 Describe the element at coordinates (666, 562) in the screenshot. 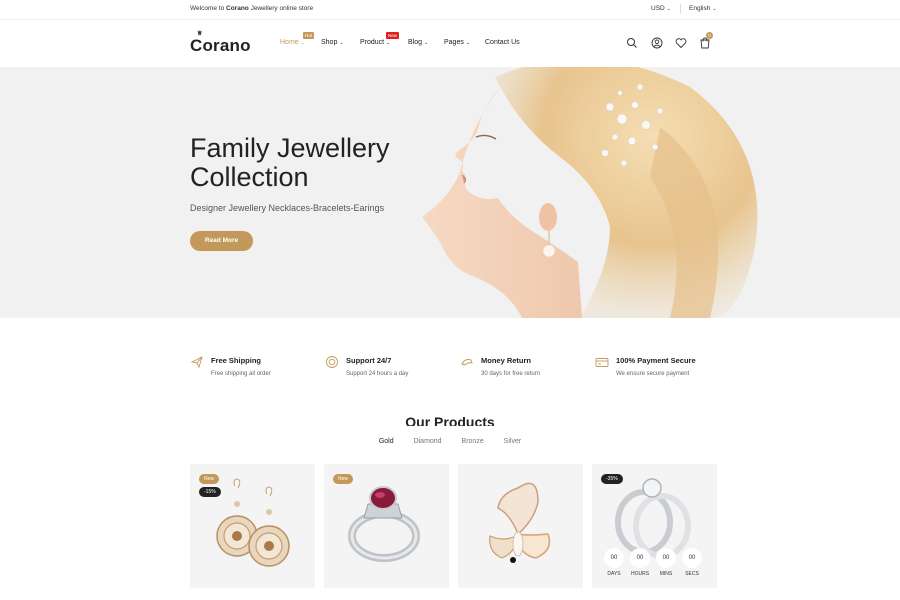

I see `countdown-mins: 00 MINS` at that location.